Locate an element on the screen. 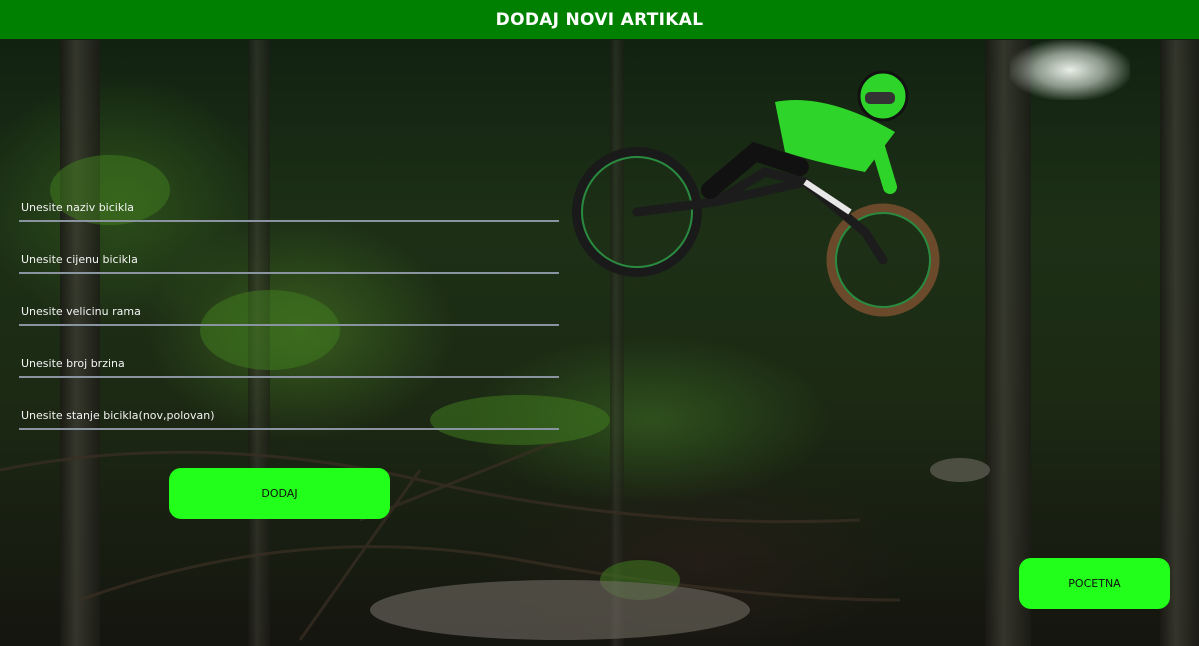 This screenshot has height=646, width=1199. field-frame-wrapper is located at coordinates (289, 320).